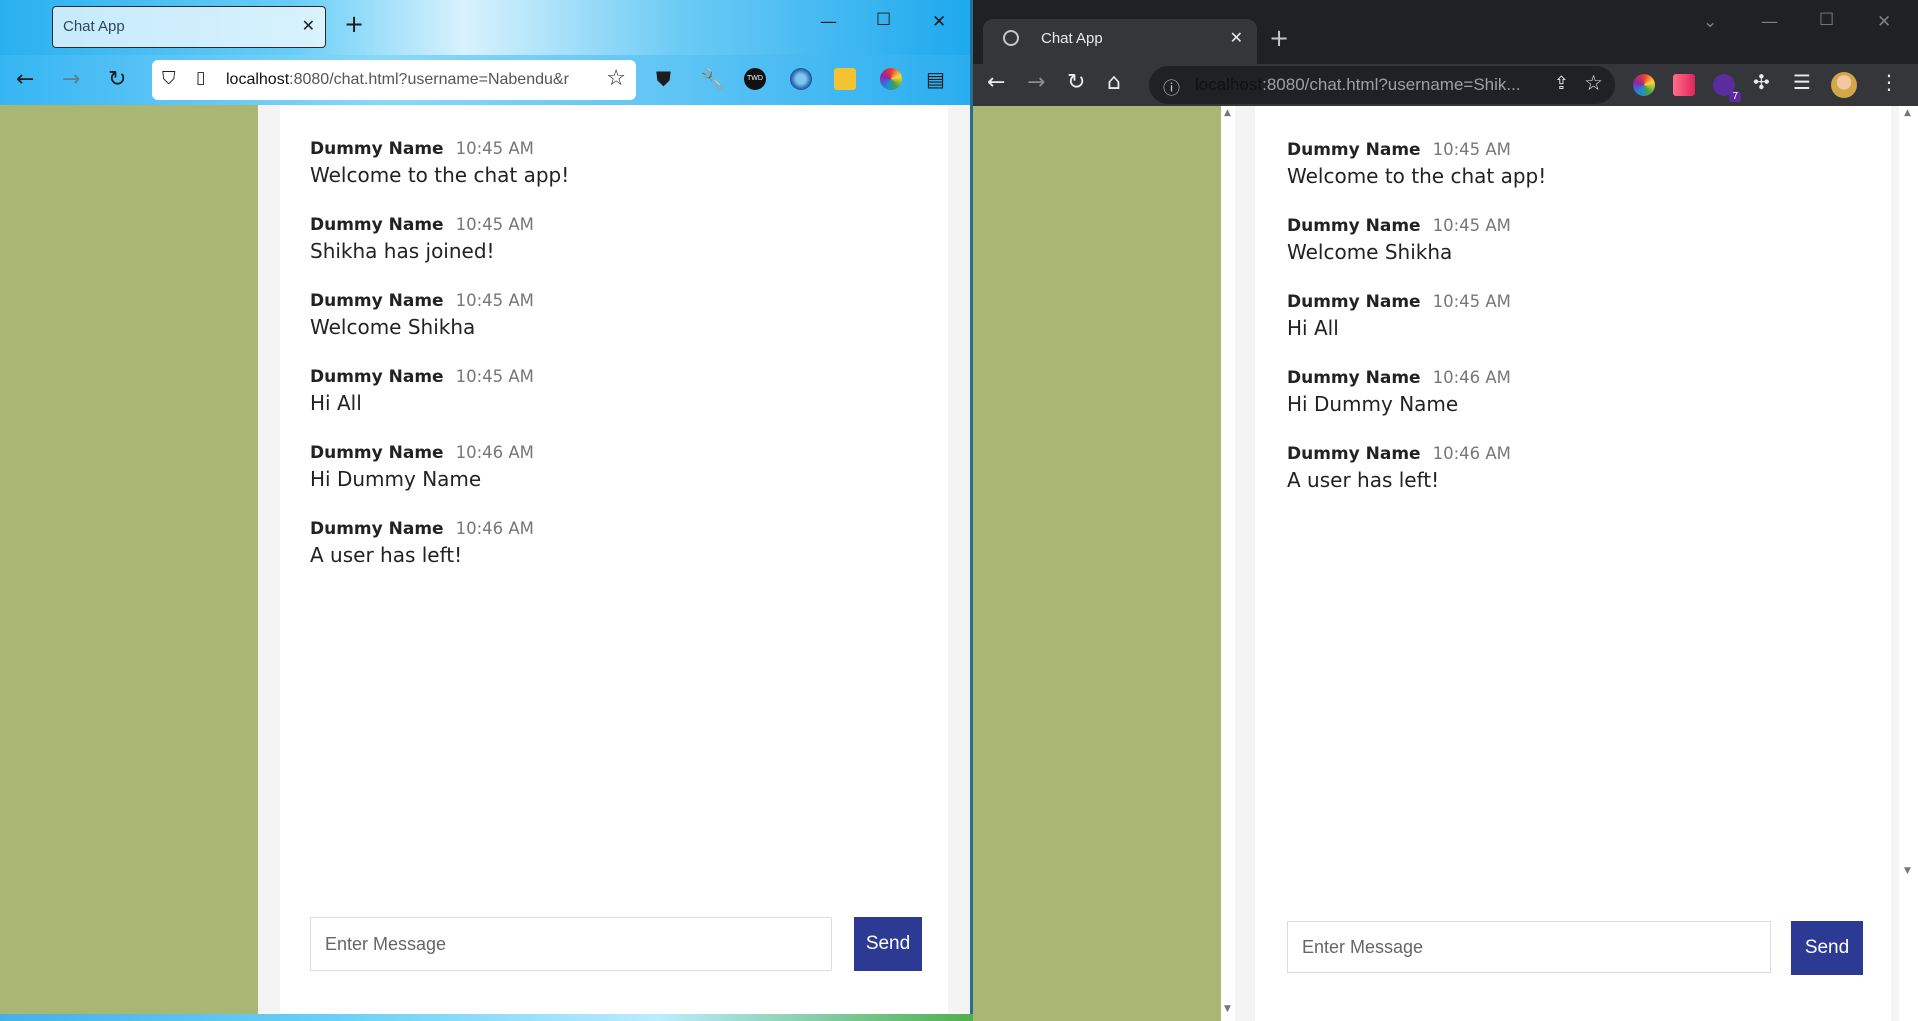 The width and height of the screenshot is (1918, 1021). Describe the element at coordinates (801, 79) in the screenshot. I see `globe-extension-icon` at that location.